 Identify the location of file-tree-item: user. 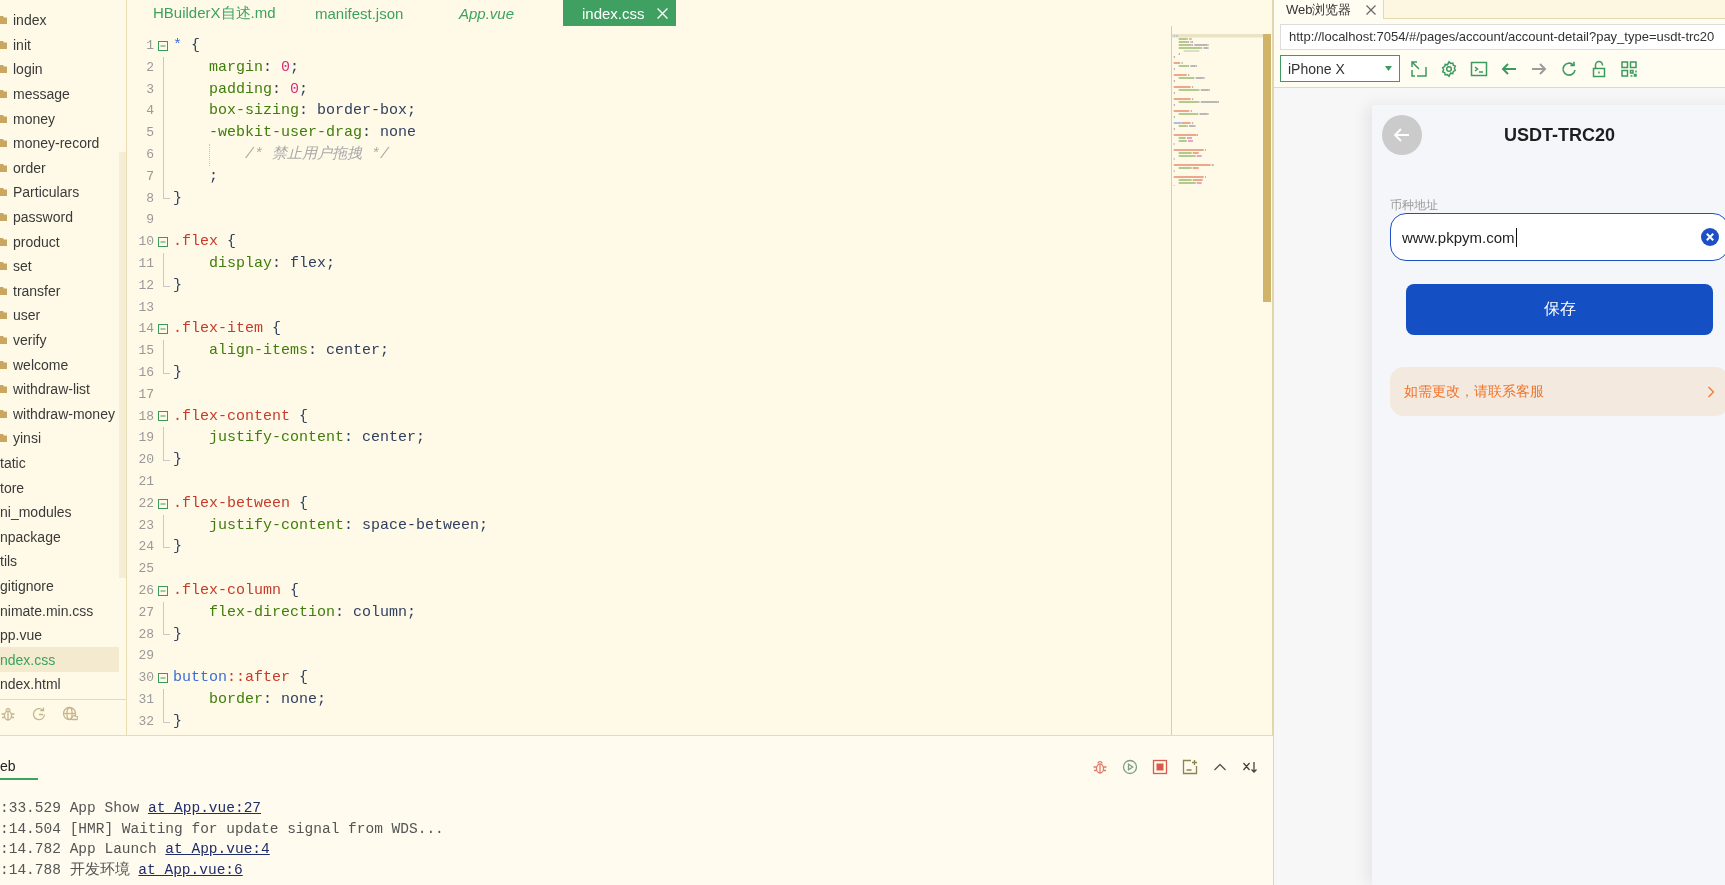
(59, 315).